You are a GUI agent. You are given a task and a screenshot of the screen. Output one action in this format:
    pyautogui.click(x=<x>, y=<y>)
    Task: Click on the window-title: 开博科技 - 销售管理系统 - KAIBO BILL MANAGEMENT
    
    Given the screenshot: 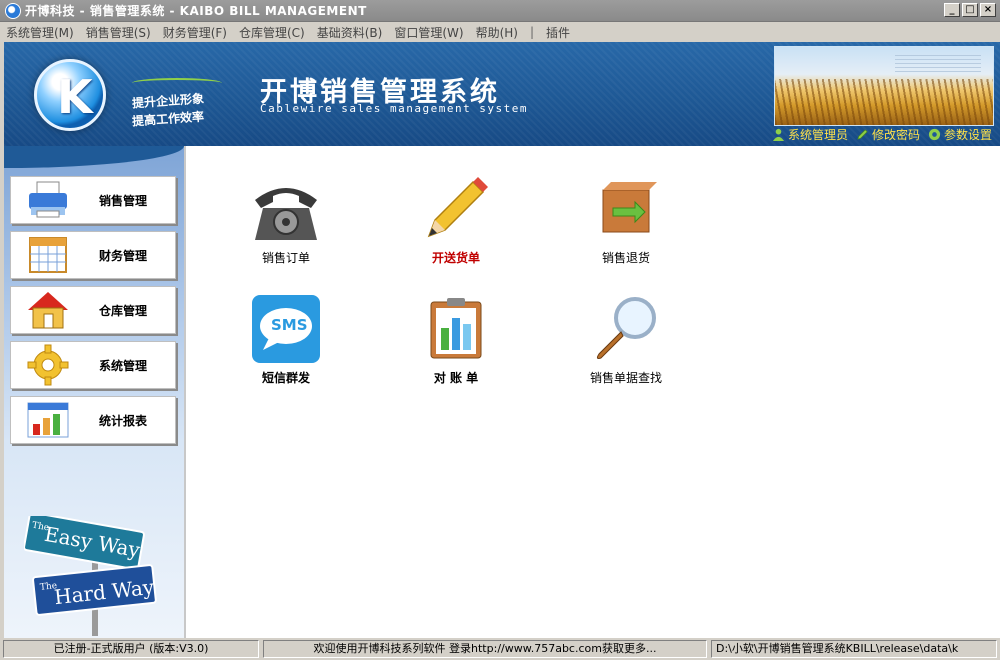 What is the action you would take?
    pyautogui.click(x=196, y=11)
    